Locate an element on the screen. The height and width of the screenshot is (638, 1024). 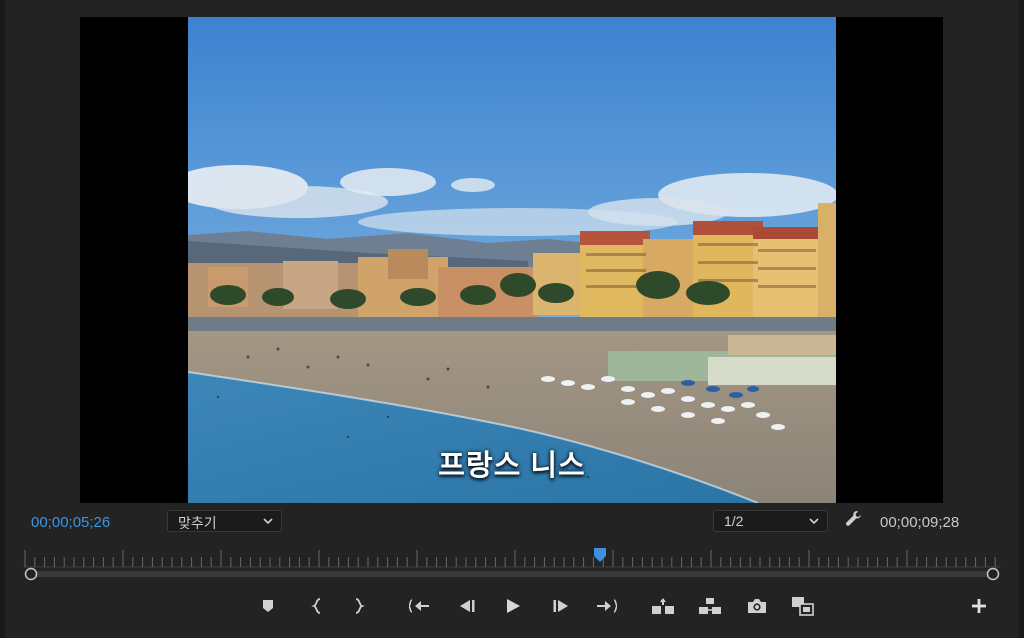
extract-icon is located at coordinates (710, 606).